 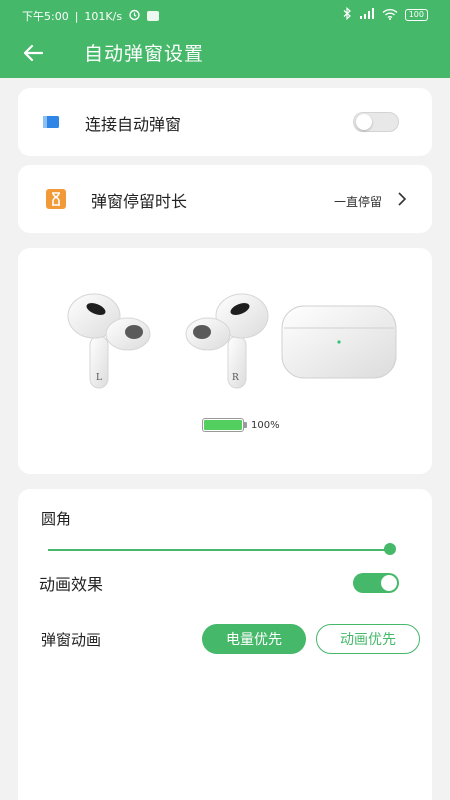 I want to click on left-earbud-image: L, so click(x=109, y=341).